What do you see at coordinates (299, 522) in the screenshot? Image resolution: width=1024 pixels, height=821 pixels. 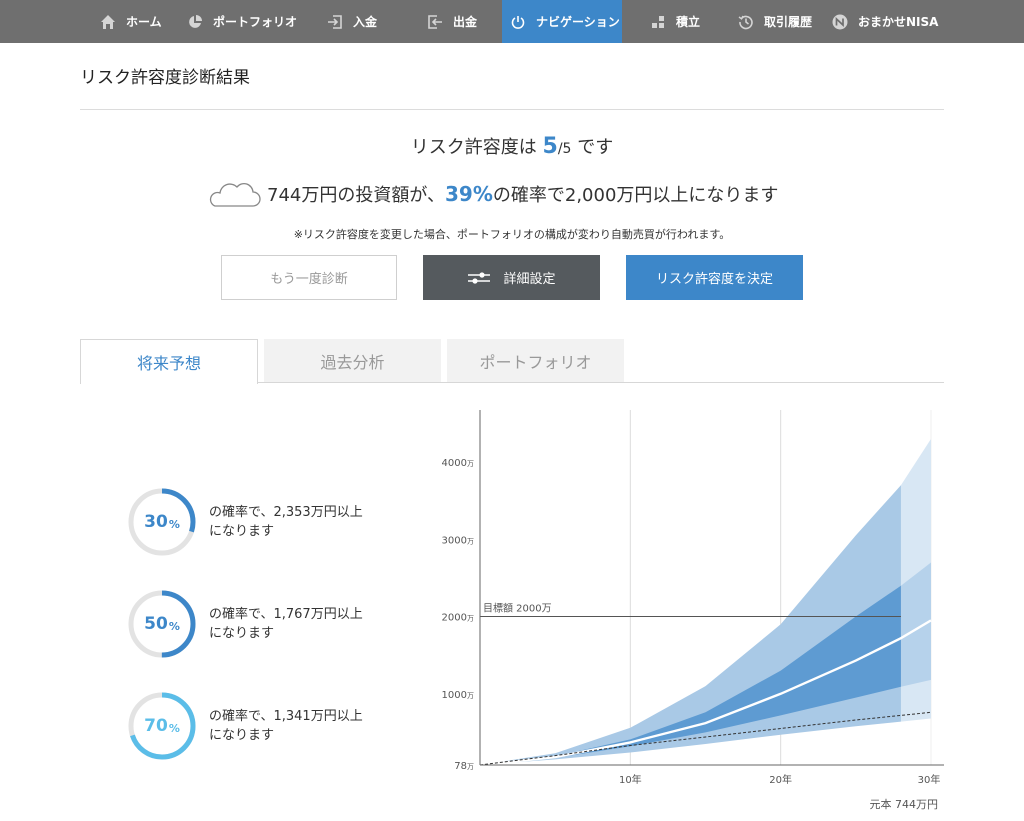 I see `gauge-description: の確率で、2,353万円以上 になります` at bounding box center [299, 522].